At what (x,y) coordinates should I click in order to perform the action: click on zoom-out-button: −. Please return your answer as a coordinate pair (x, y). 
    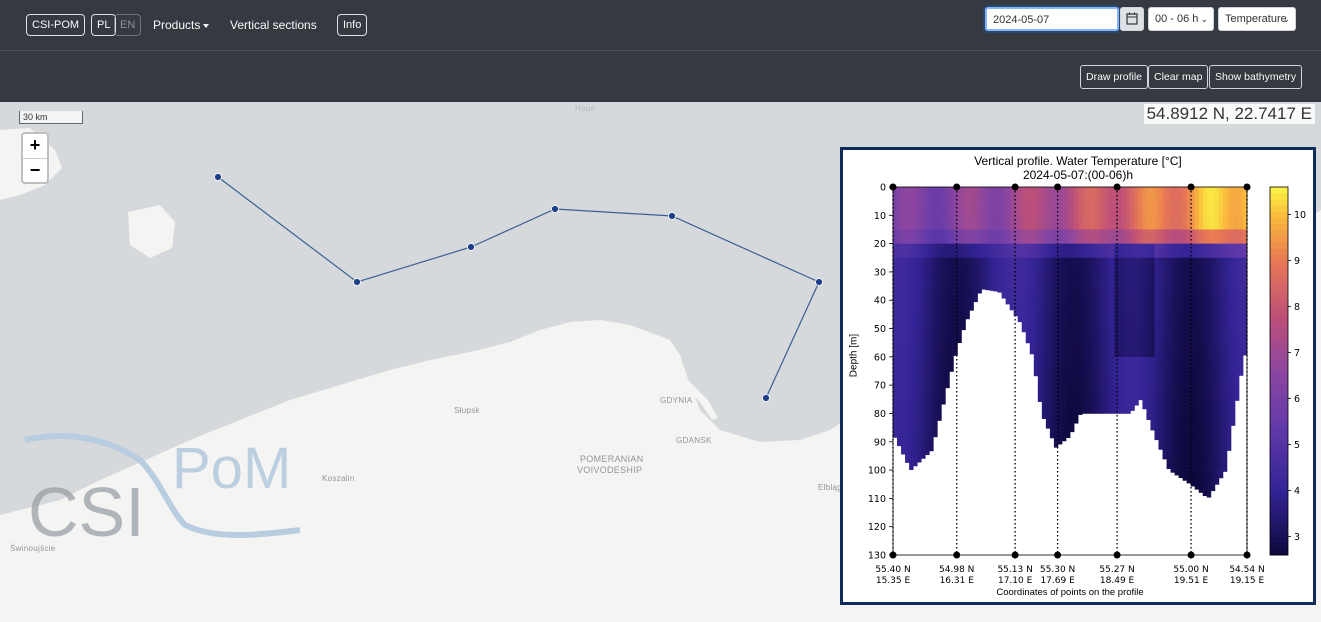
    Looking at the image, I should click on (35, 171).